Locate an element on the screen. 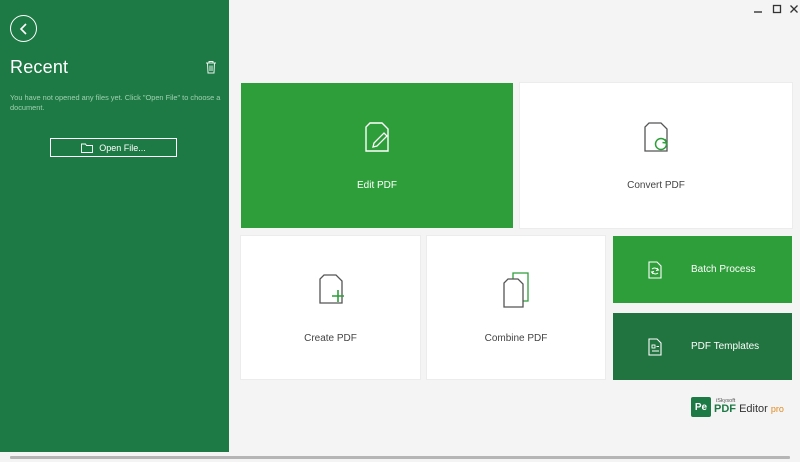 This screenshot has width=800, height=462. logo-product-name: PDF Editor pro is located at coordinates (749, 409).